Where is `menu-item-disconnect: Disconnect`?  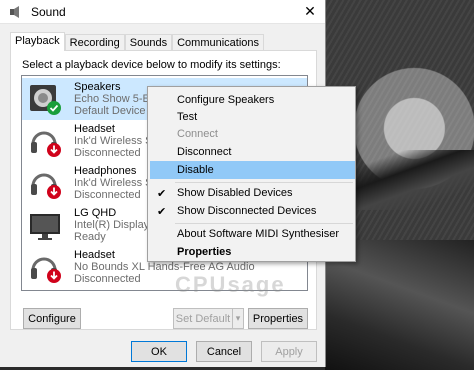 menu-item-disconnect: Disconnect is located at coordinates (252, 152).